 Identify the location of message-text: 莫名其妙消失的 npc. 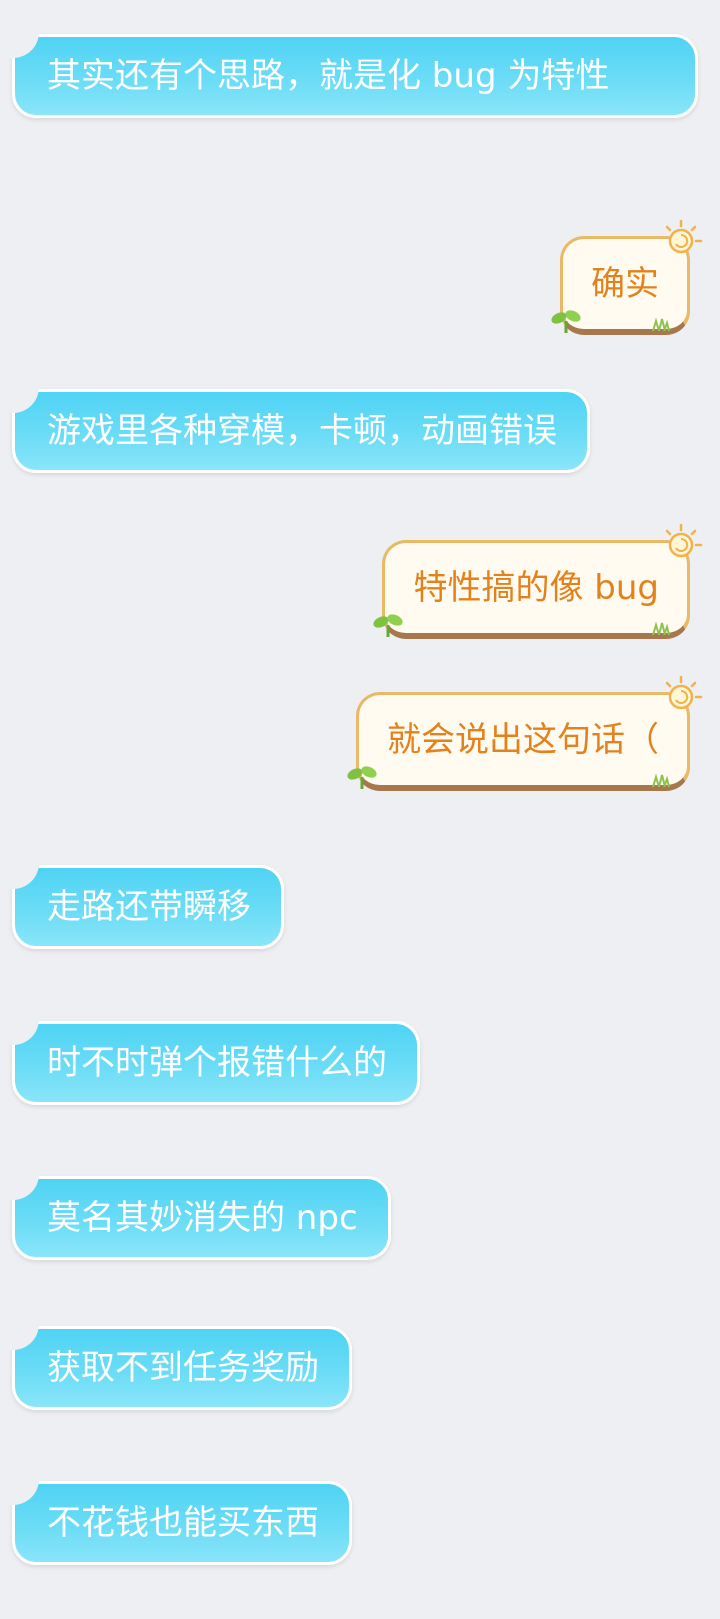
(202, 1218).